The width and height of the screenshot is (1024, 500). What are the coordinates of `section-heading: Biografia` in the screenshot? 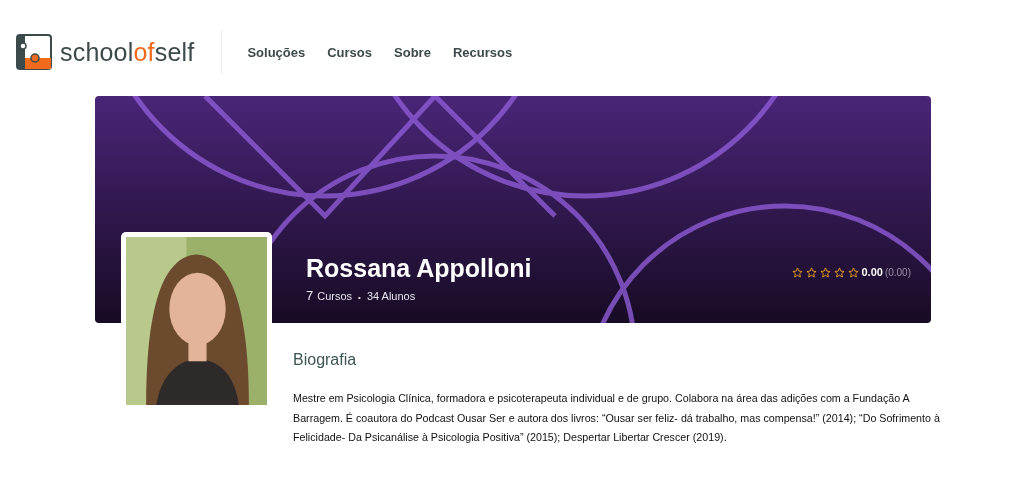 It's located at (325, 360).